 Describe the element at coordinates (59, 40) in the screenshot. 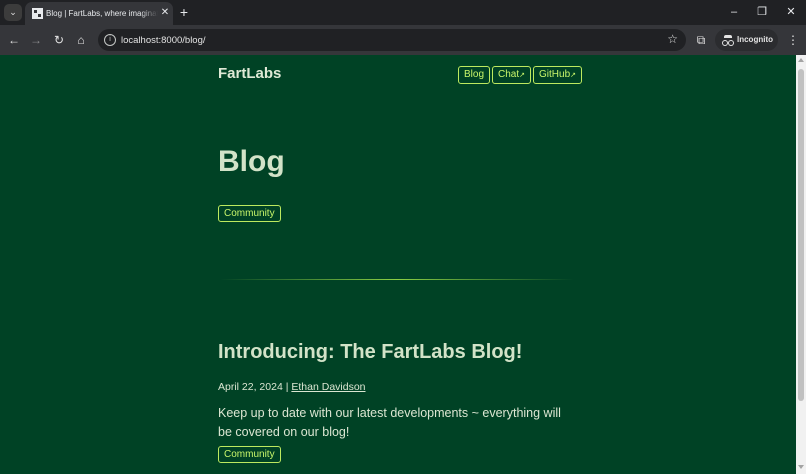

I see `reload-icon: ↻` at that location.